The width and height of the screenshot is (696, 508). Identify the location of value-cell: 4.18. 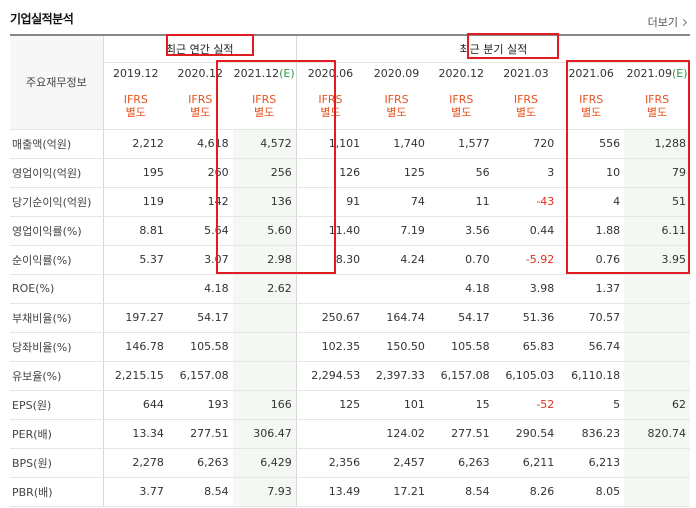
(200, 288).